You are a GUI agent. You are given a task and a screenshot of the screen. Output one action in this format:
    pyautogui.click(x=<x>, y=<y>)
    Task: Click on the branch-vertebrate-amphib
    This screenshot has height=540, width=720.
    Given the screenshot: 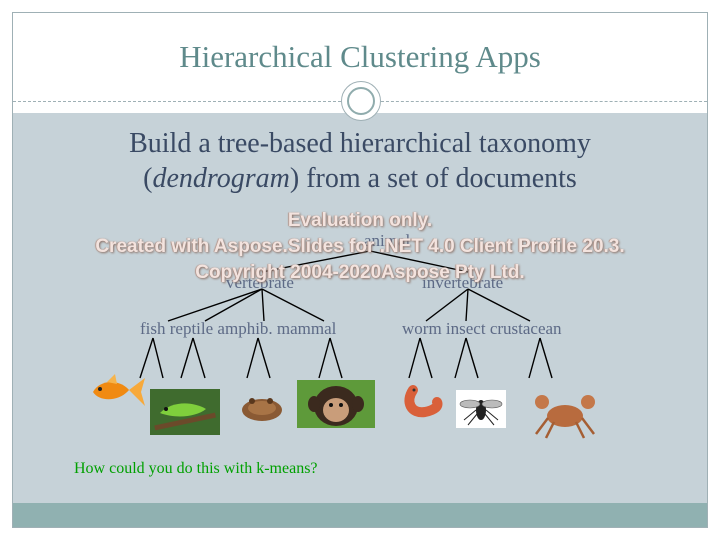 What is the action you would take?
    pyautogui.click(x=263, y=305)
    